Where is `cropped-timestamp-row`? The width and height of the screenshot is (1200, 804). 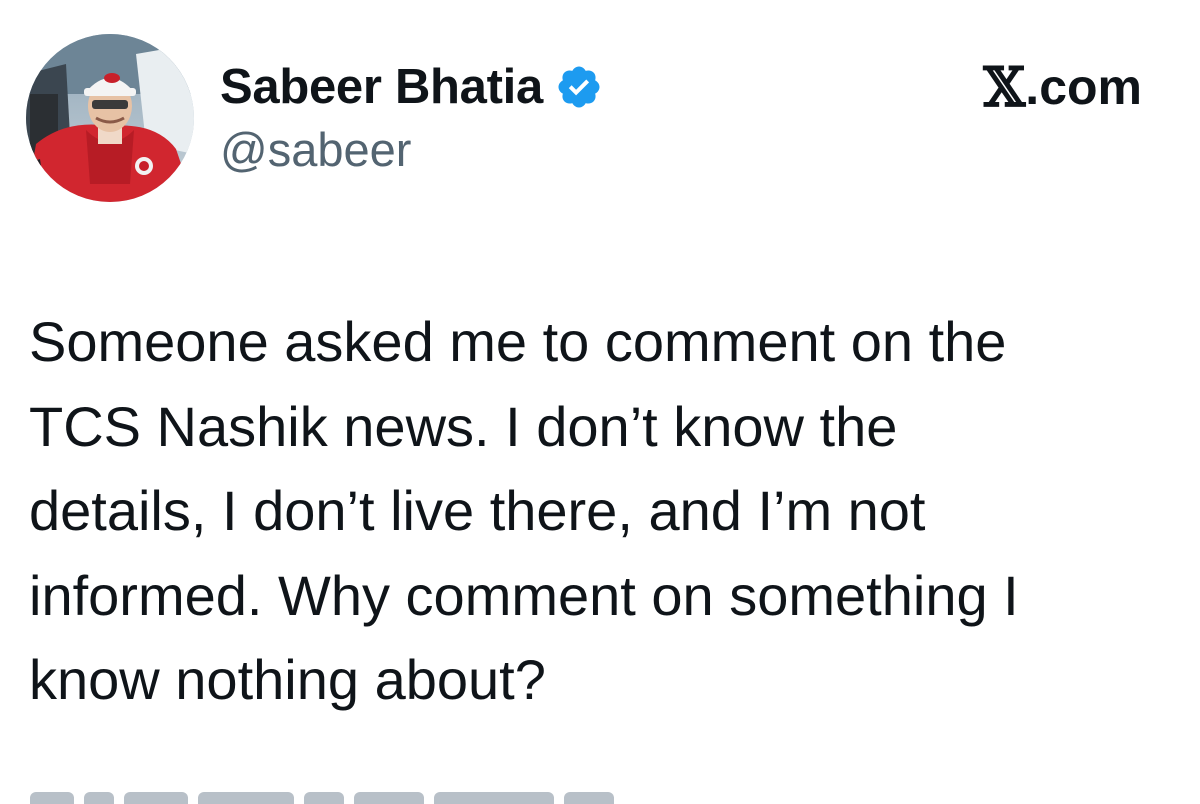
cropped-timestamp-row is located at coordinates (340, 798).